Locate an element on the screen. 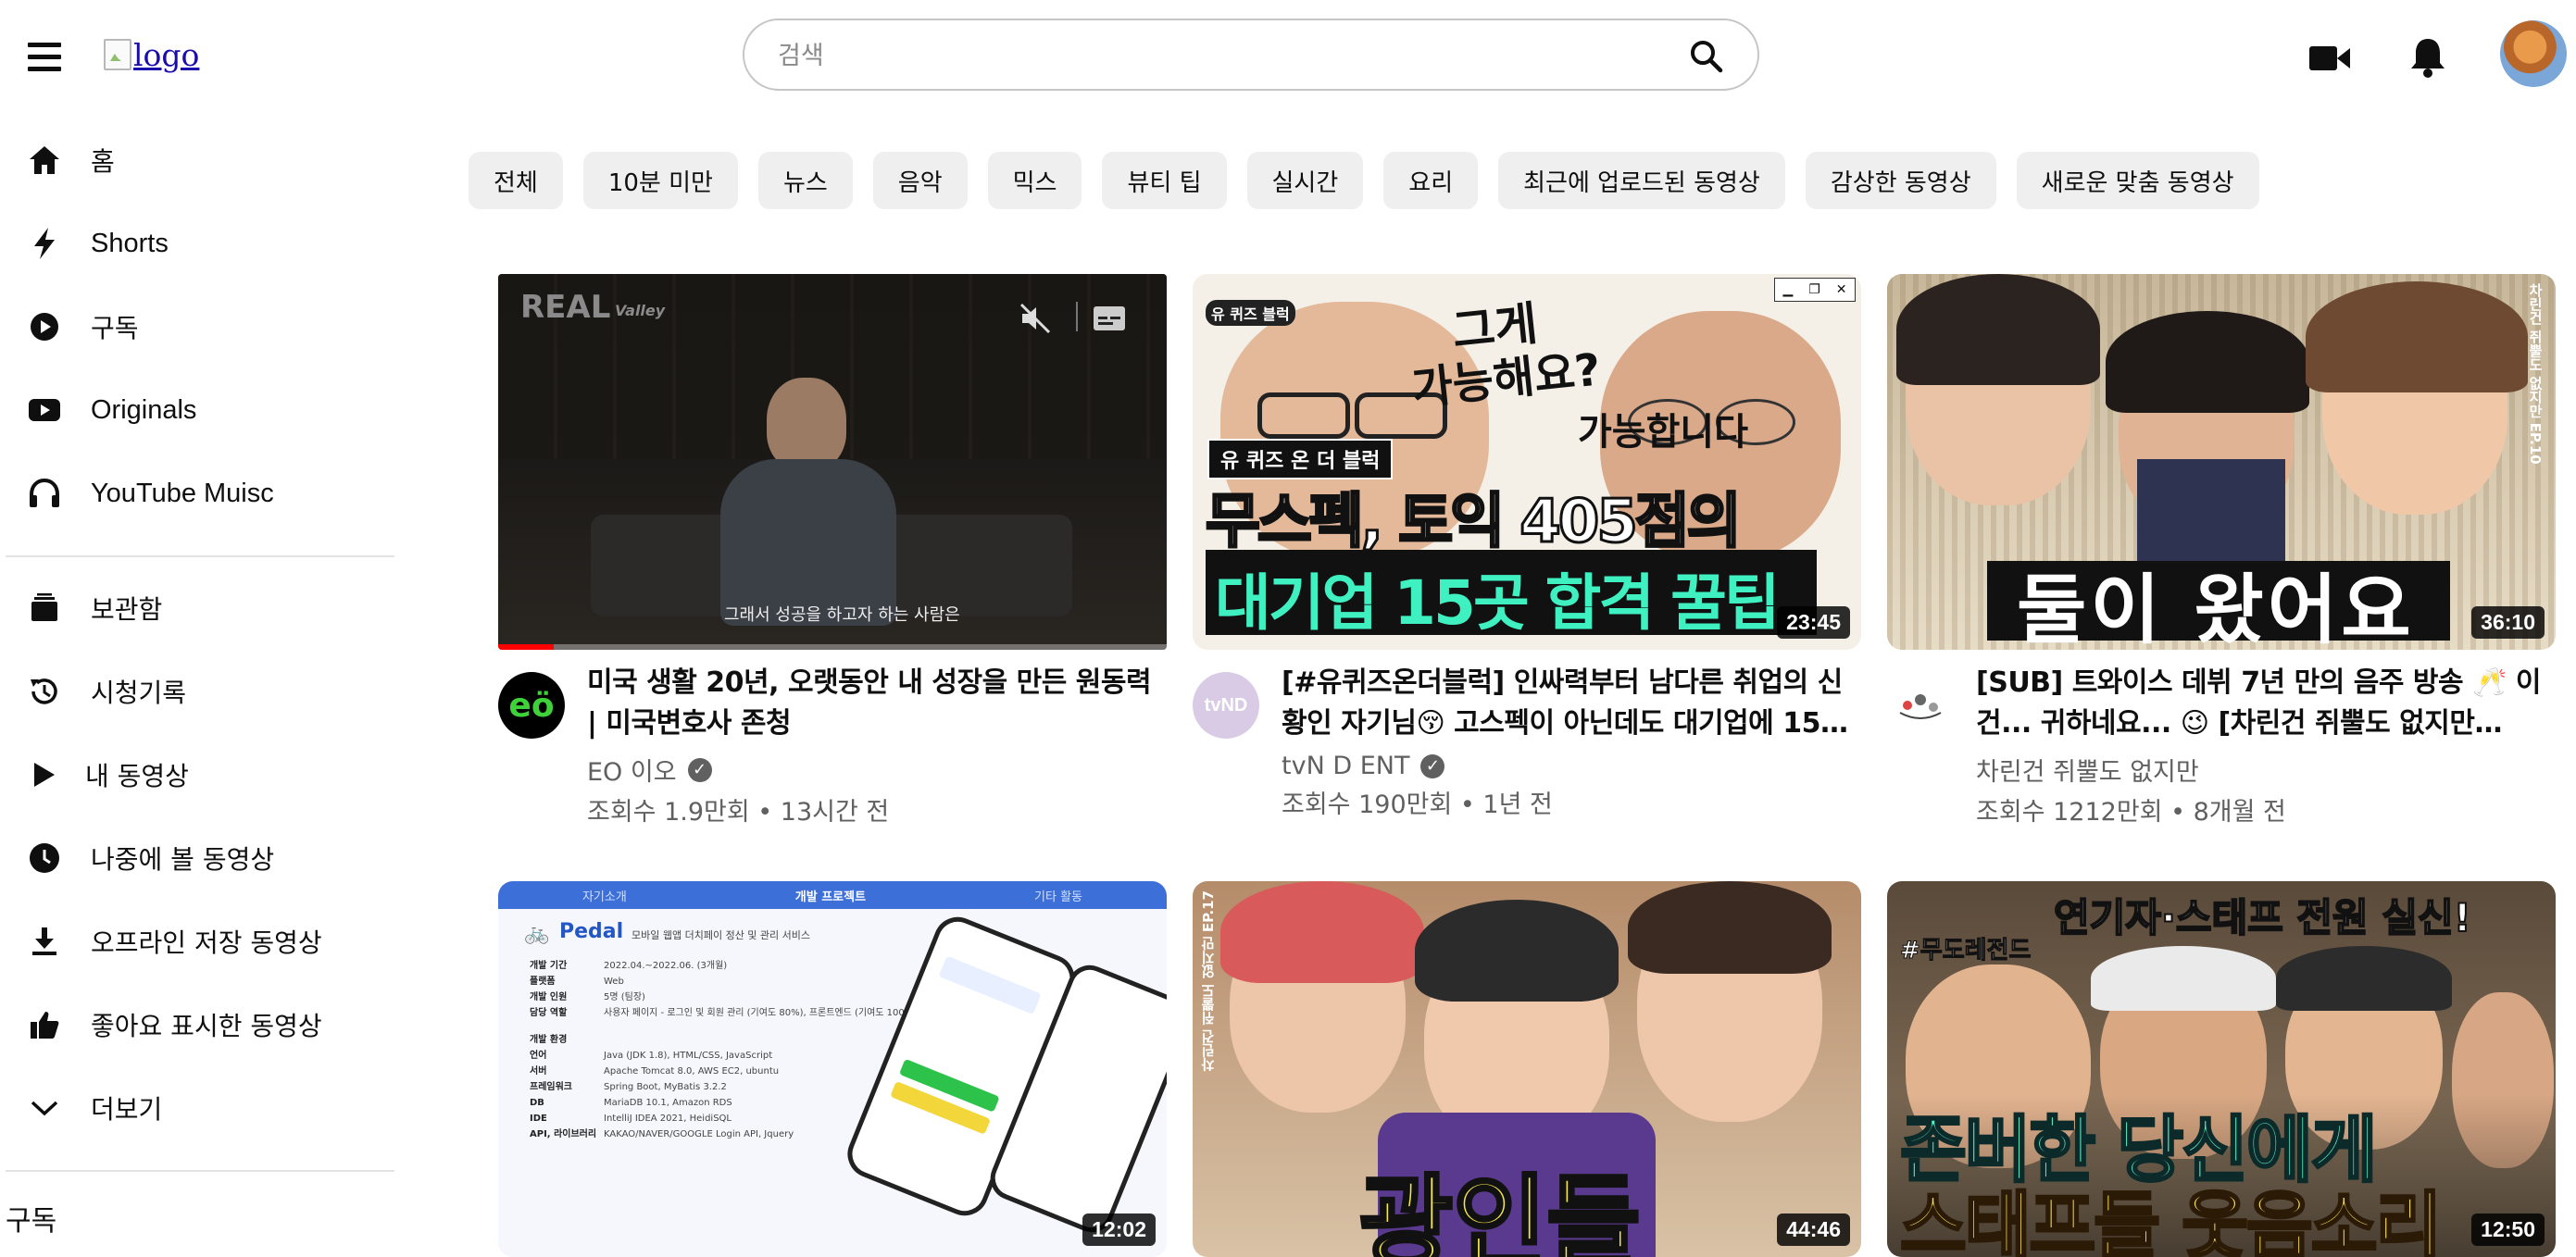  video-thumbnail: REAL Valley 그래서 성공을 하고자 하는 사람은 is located at coordinates (832, 462).